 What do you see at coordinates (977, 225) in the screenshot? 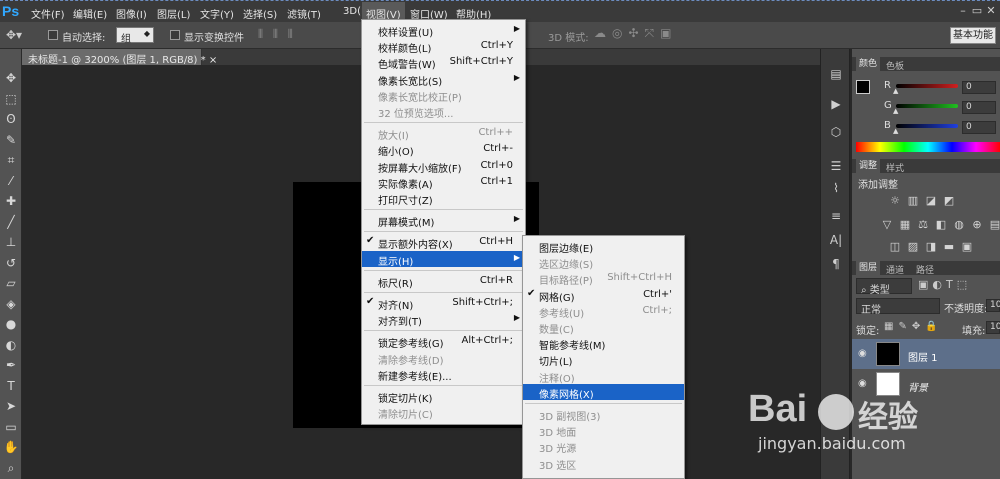
I see `channel-mixer-icon: ⊕` at bounding box center [977, 225].